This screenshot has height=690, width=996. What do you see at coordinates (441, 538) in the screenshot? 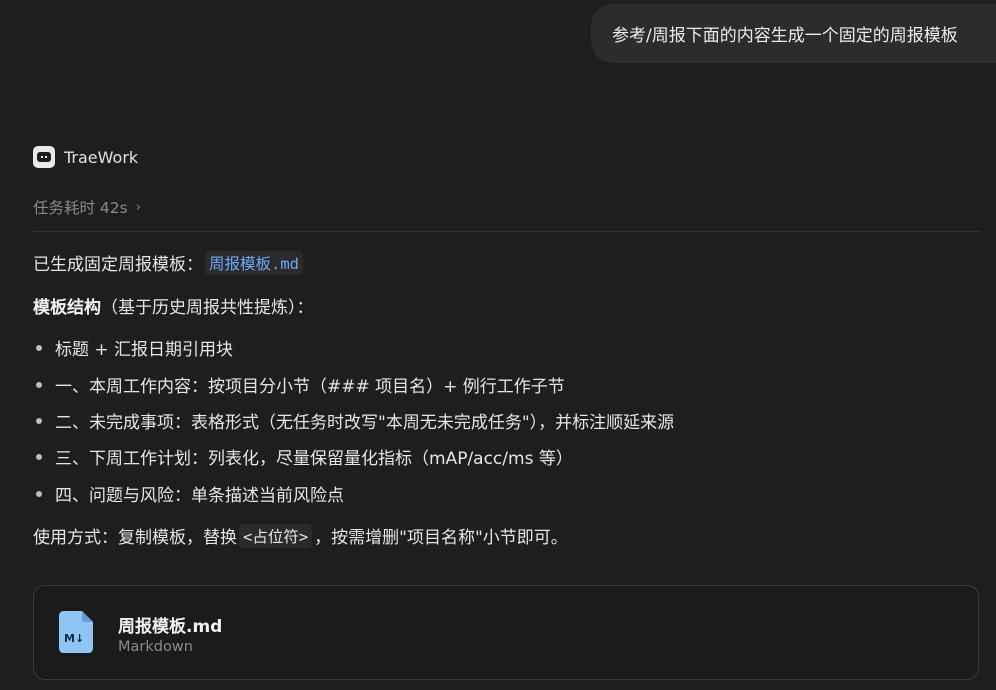
I see `usage-suffix: ，按需增删"项目名称"小节即可。` at bounding box center [441, 538].